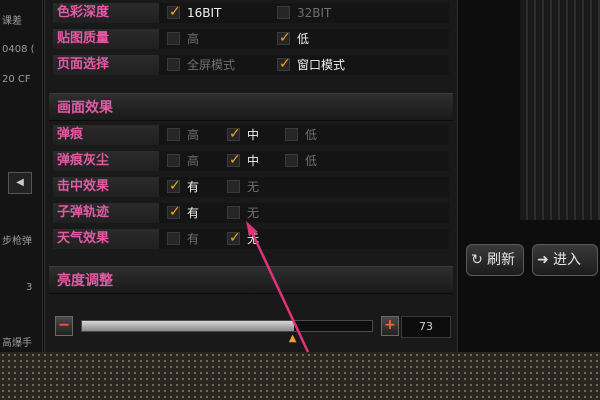 The image size is (600, 400). What do you see at coordinates (106, 135) in the screenshot?
I see `setting-label: 弹痕` at bounding box center [106, 135].